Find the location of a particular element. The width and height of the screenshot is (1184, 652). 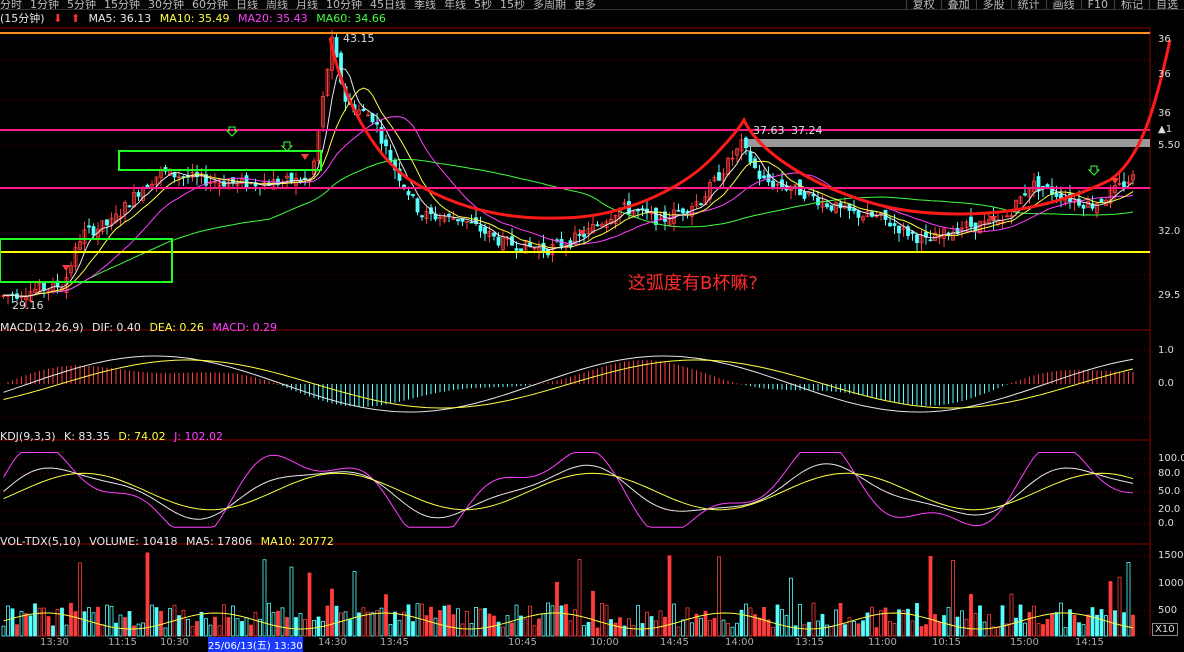

kdj-tick: 0.0 is located at coordinates (1166, 523).